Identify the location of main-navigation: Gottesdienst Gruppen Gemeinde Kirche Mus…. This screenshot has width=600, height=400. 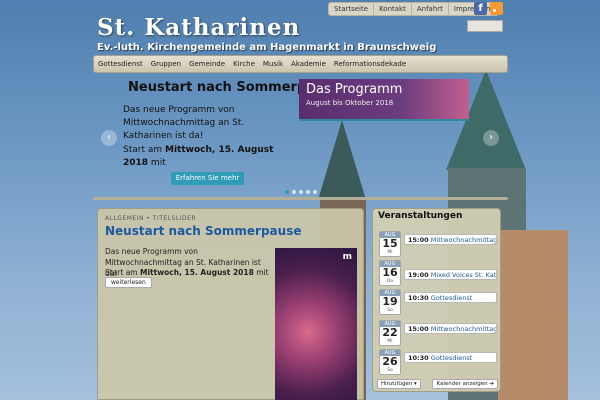
(300, 64).